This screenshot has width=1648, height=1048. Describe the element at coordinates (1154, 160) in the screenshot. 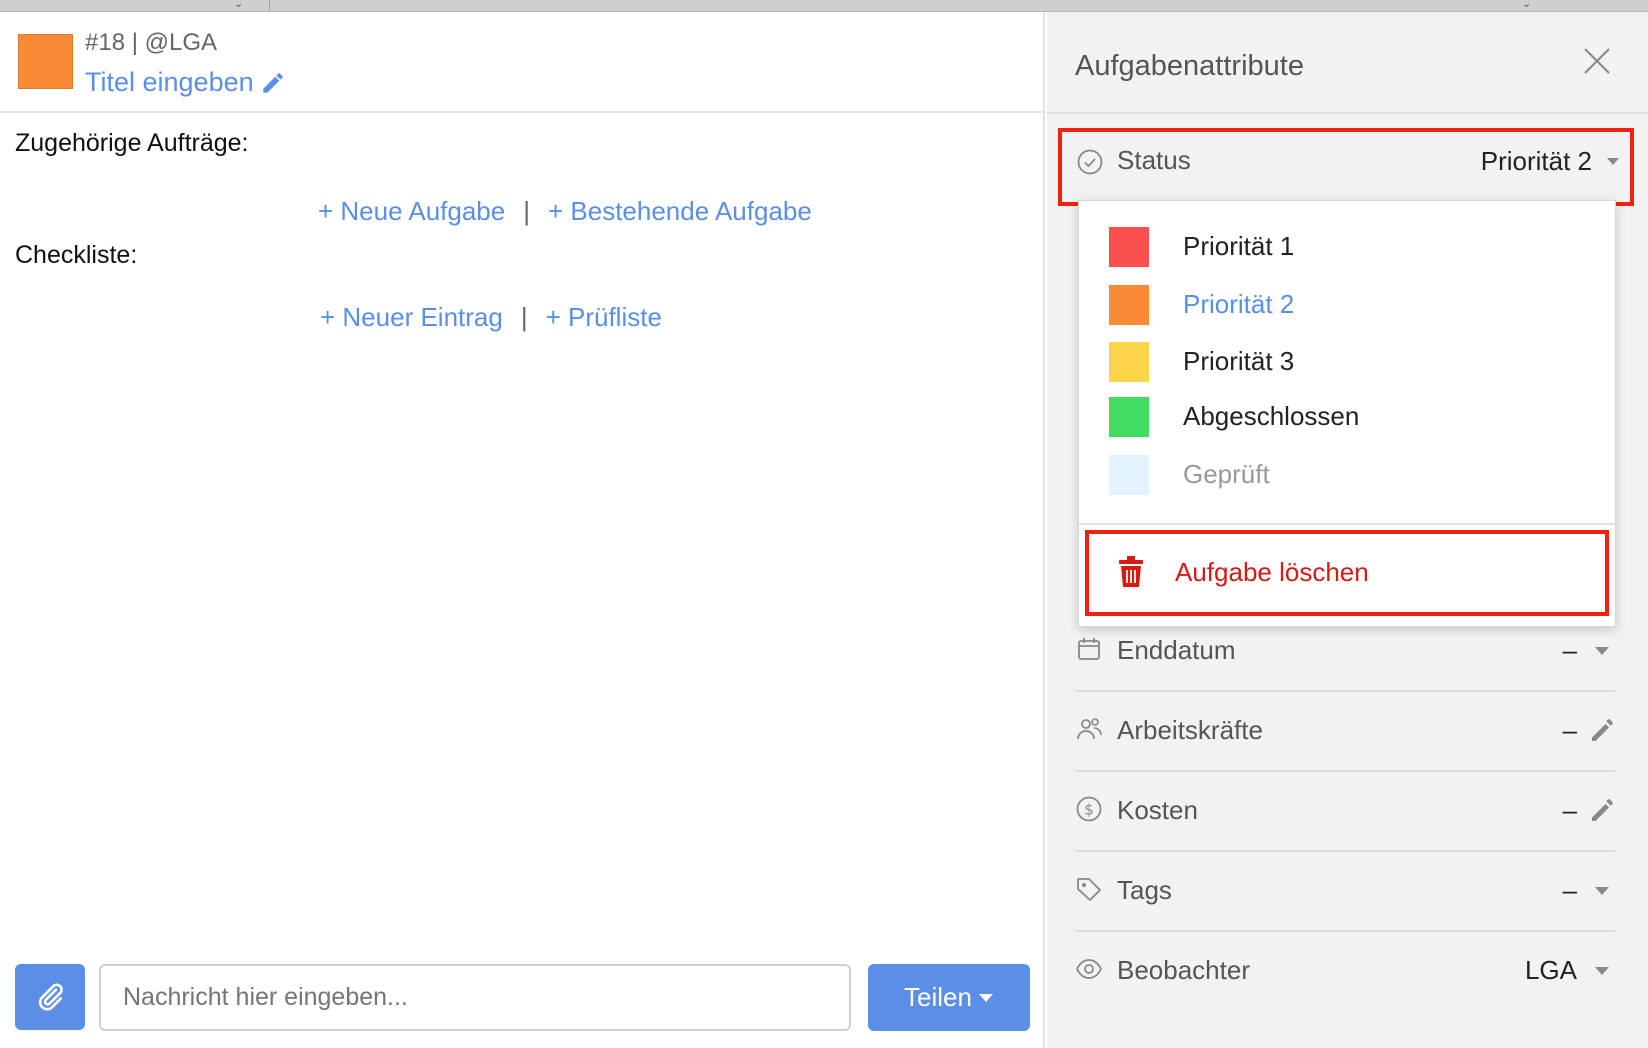

I see `status-label: Status` at that location.